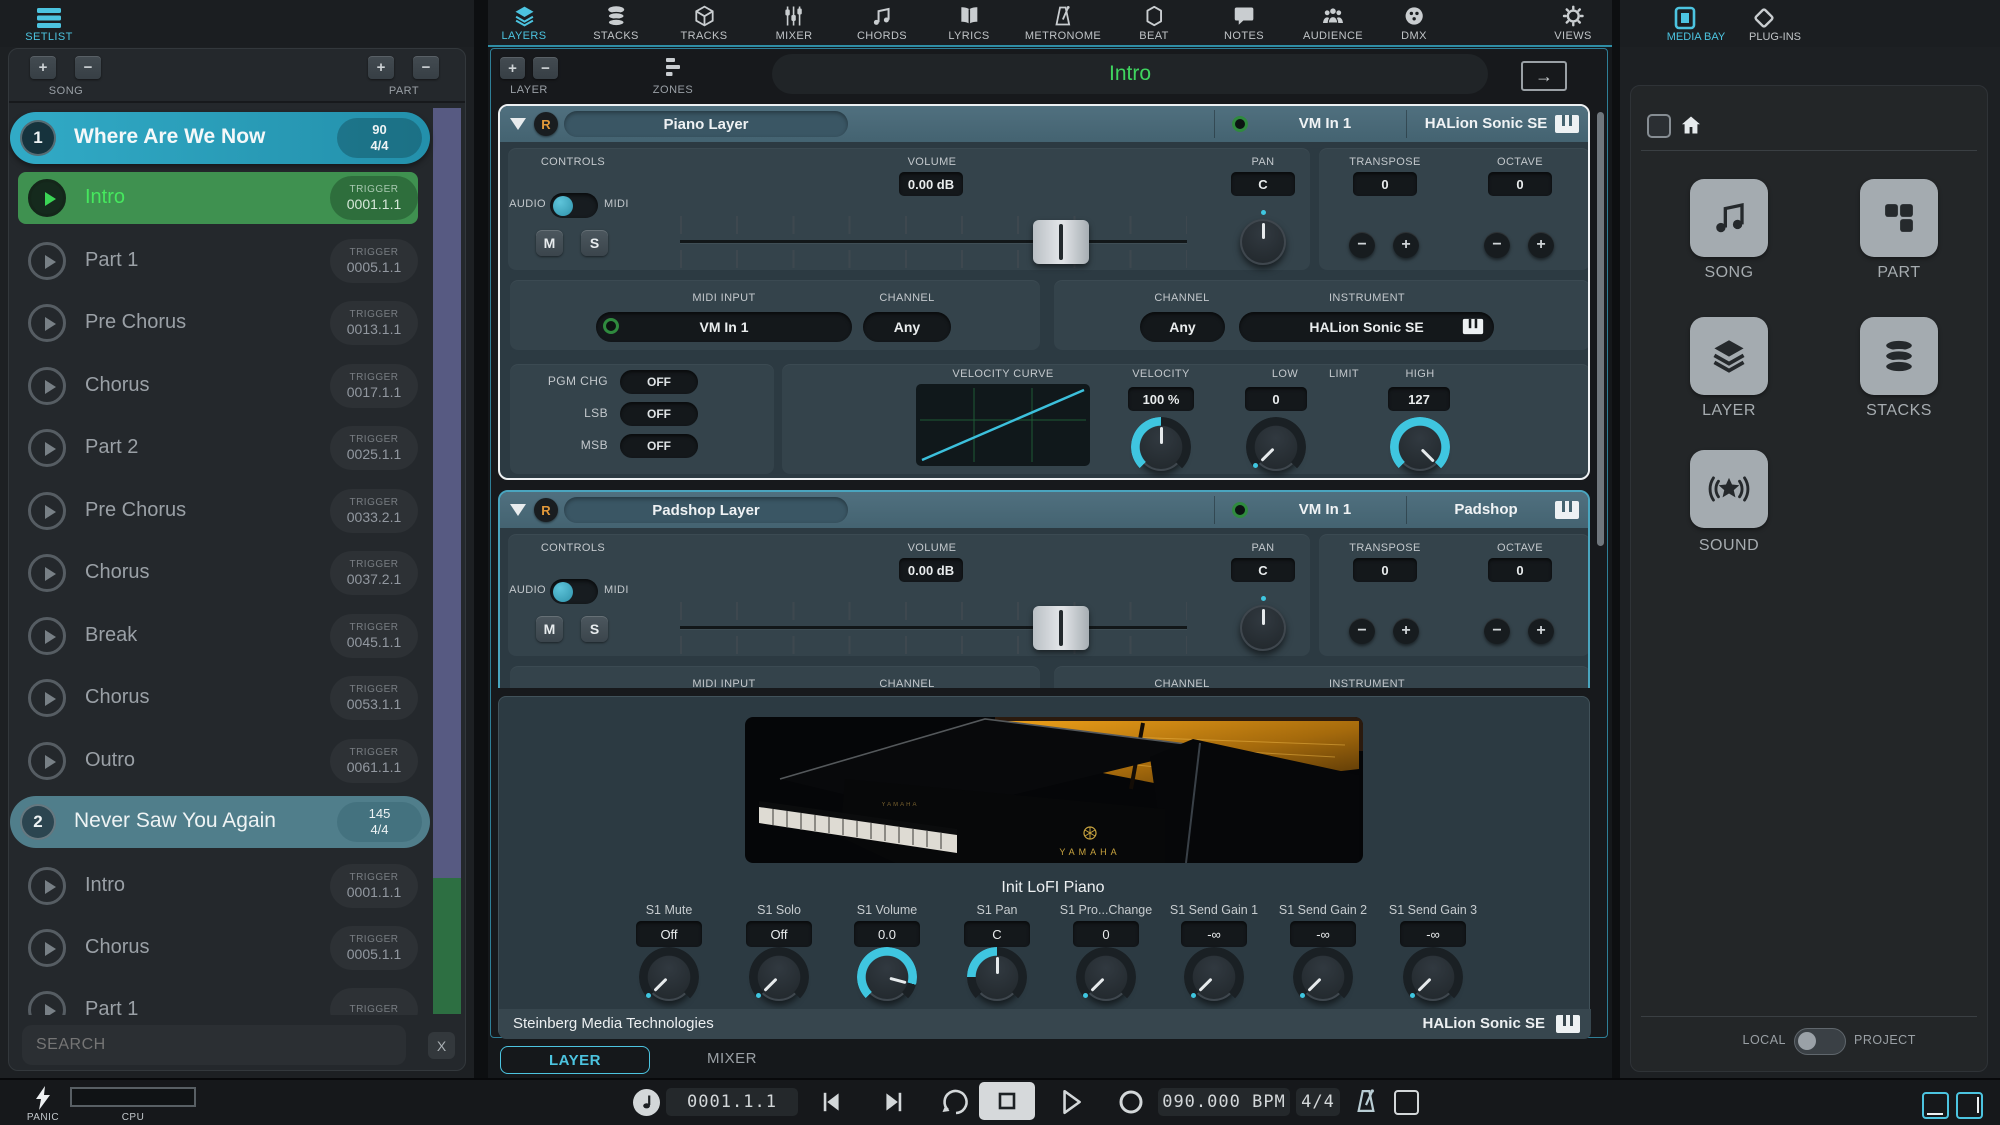 The width and height of the screenshot is (2000, 1125). Describe the element at coordinates (659, 414) in the screenshot. I see `lsb-button: OFF` at that location.